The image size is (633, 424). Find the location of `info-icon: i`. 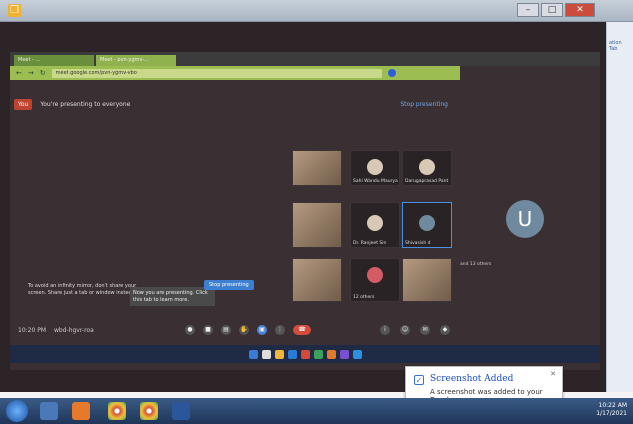

info-icon: i is located at coordinates (385, 330).